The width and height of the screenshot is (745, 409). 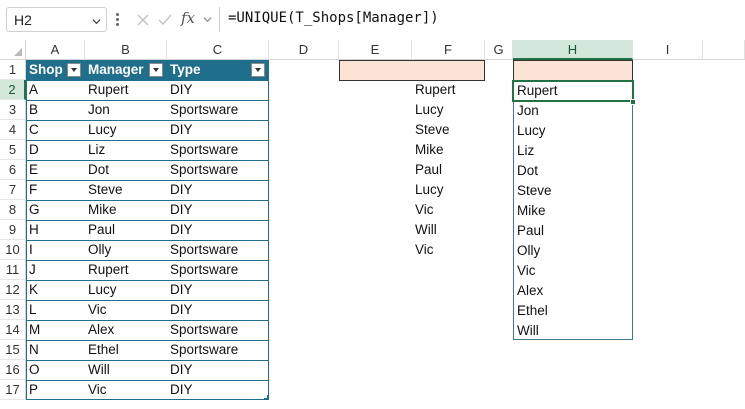 What do you see at coordinates (126, 70) in the screenshot?
I see `table-header-manager: Manager` at bounding box center [126, 70].